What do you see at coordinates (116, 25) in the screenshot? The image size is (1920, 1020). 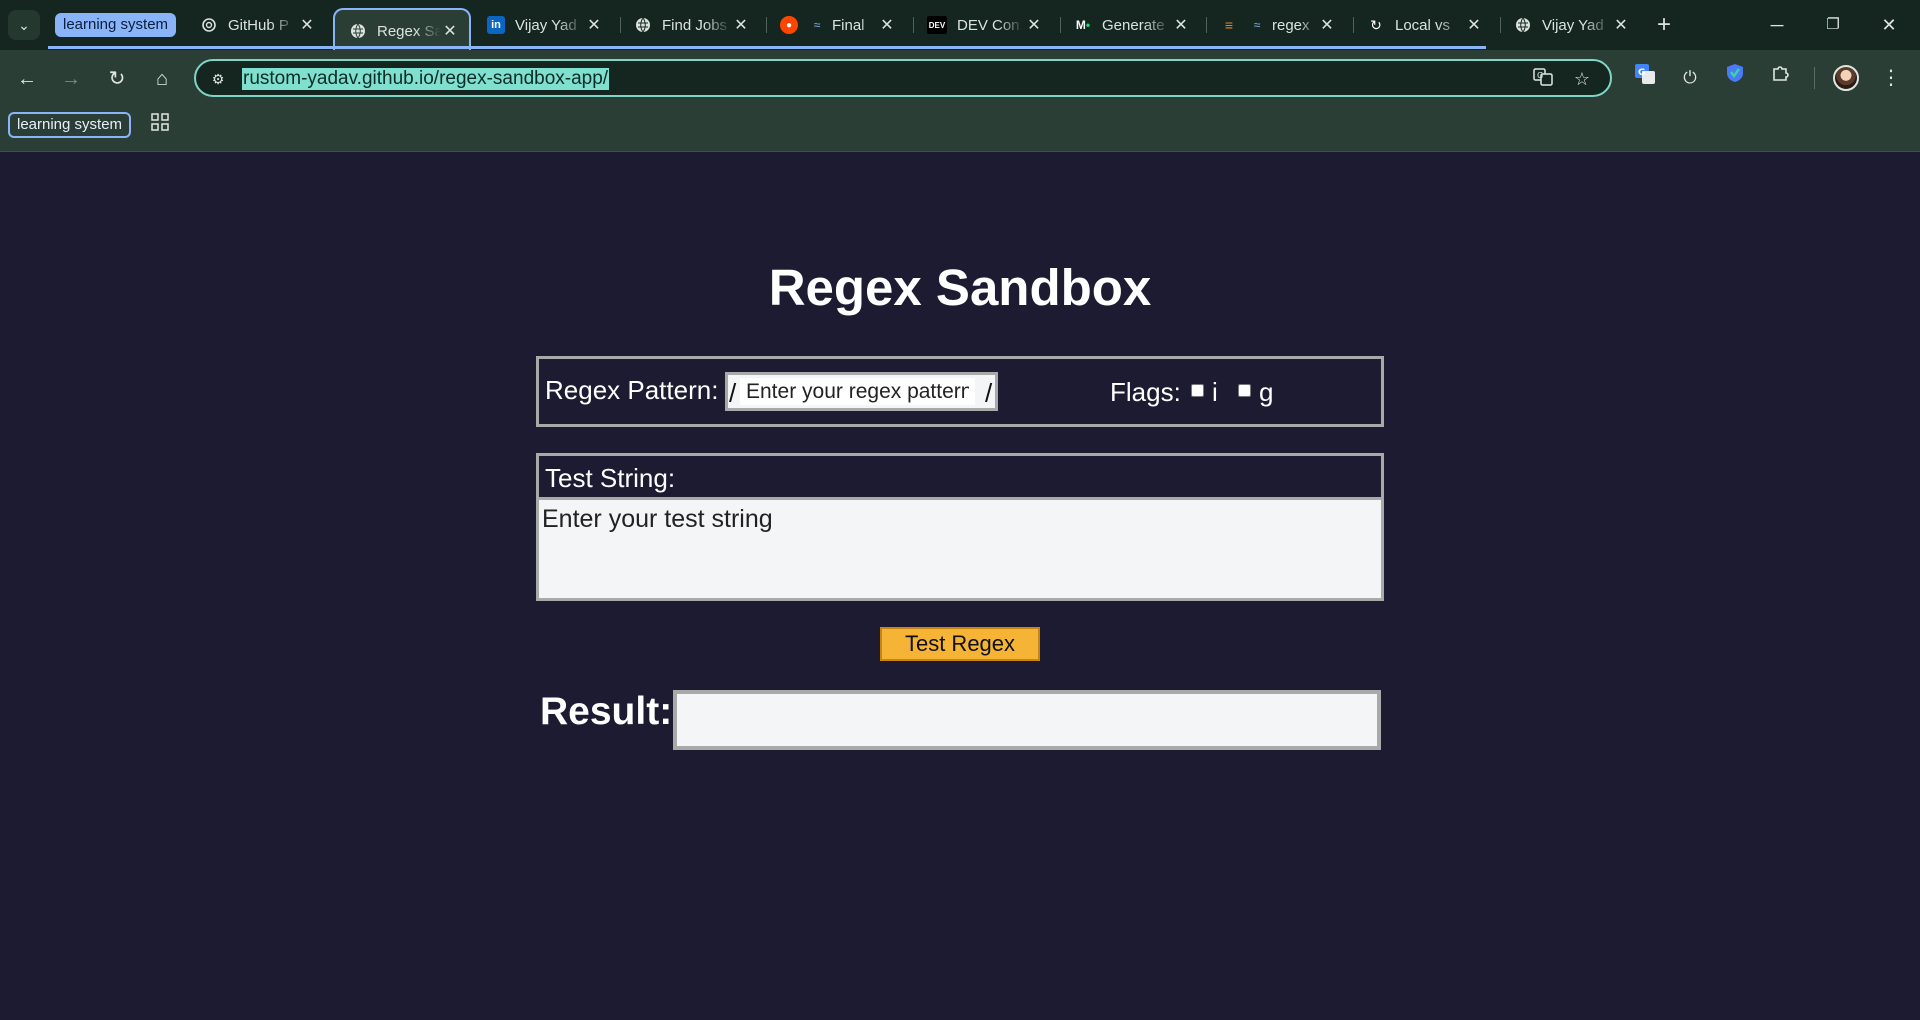 I see `tab-group-chip: learning system` at bounding box center [116, 25].